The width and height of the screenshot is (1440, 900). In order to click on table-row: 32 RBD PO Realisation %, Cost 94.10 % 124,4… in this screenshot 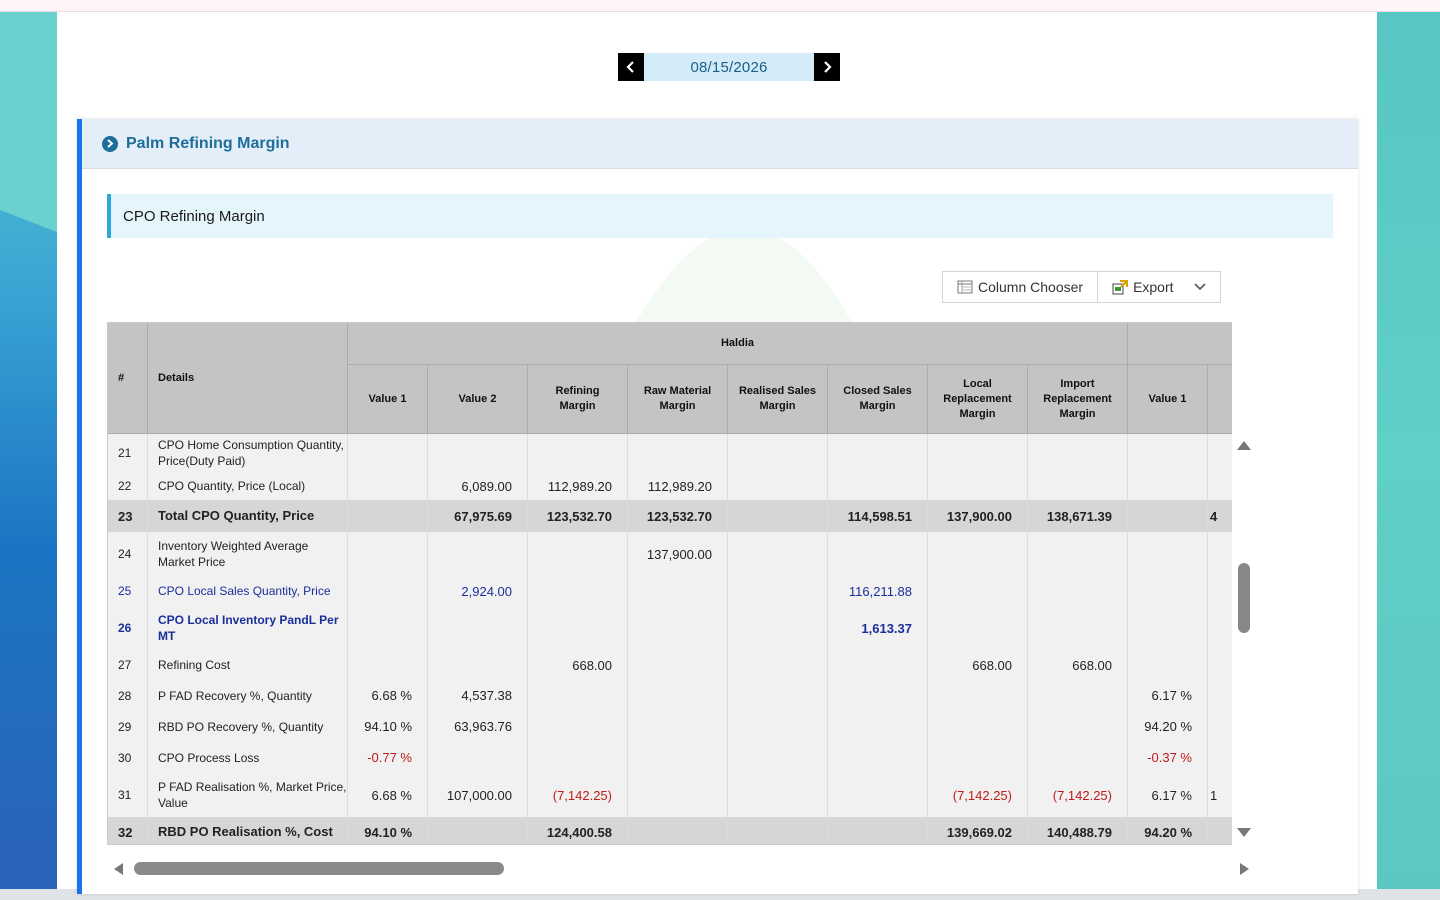, I will do `click(682, 830)`.